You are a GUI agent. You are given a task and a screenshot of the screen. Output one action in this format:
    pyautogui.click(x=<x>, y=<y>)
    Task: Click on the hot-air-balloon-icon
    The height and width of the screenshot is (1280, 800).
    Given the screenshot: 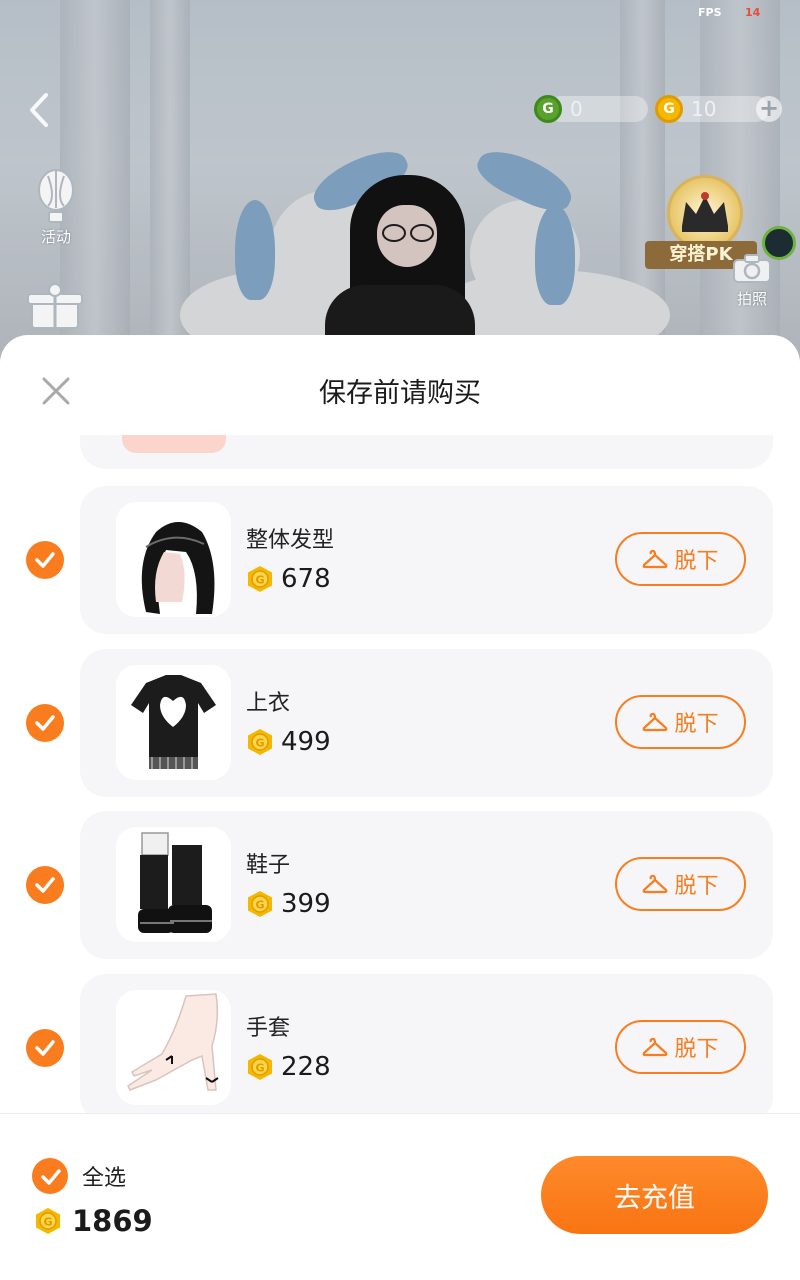 What is the action you would take?
    pyautogui.click(x=56, y=196)
    